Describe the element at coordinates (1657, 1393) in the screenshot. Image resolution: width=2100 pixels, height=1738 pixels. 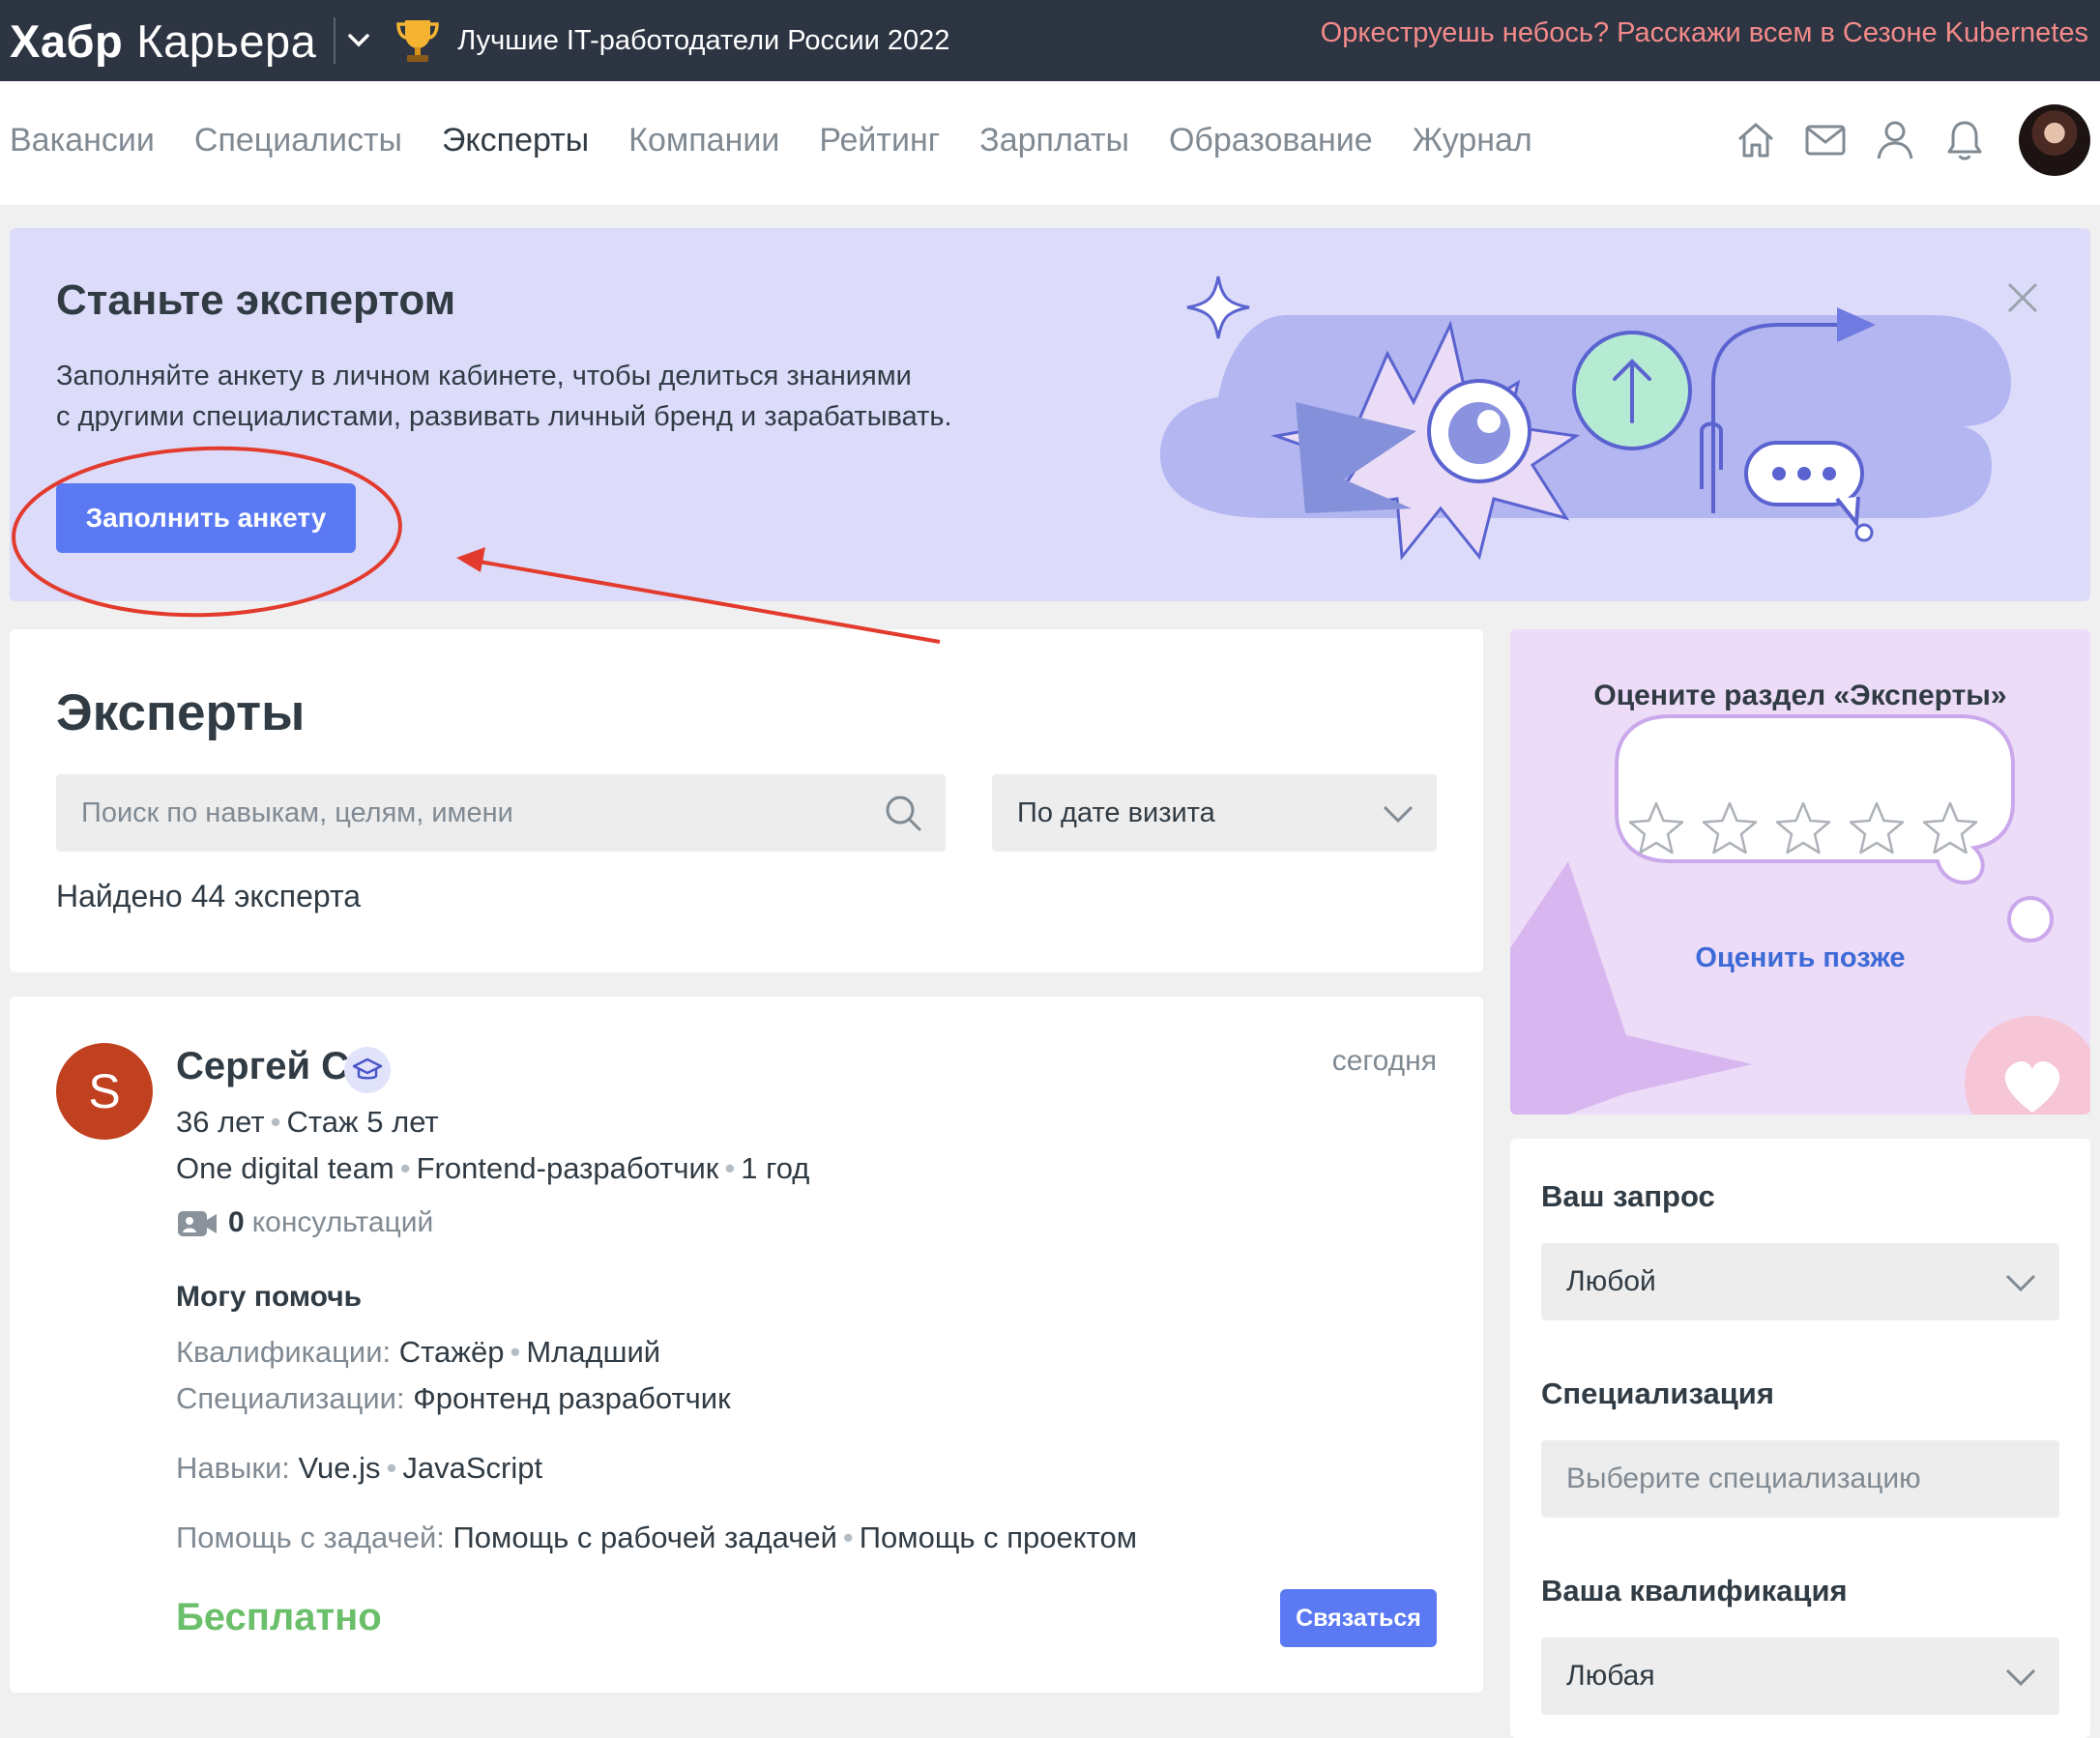
I see `filter-spec-label: Специализация` at that location.